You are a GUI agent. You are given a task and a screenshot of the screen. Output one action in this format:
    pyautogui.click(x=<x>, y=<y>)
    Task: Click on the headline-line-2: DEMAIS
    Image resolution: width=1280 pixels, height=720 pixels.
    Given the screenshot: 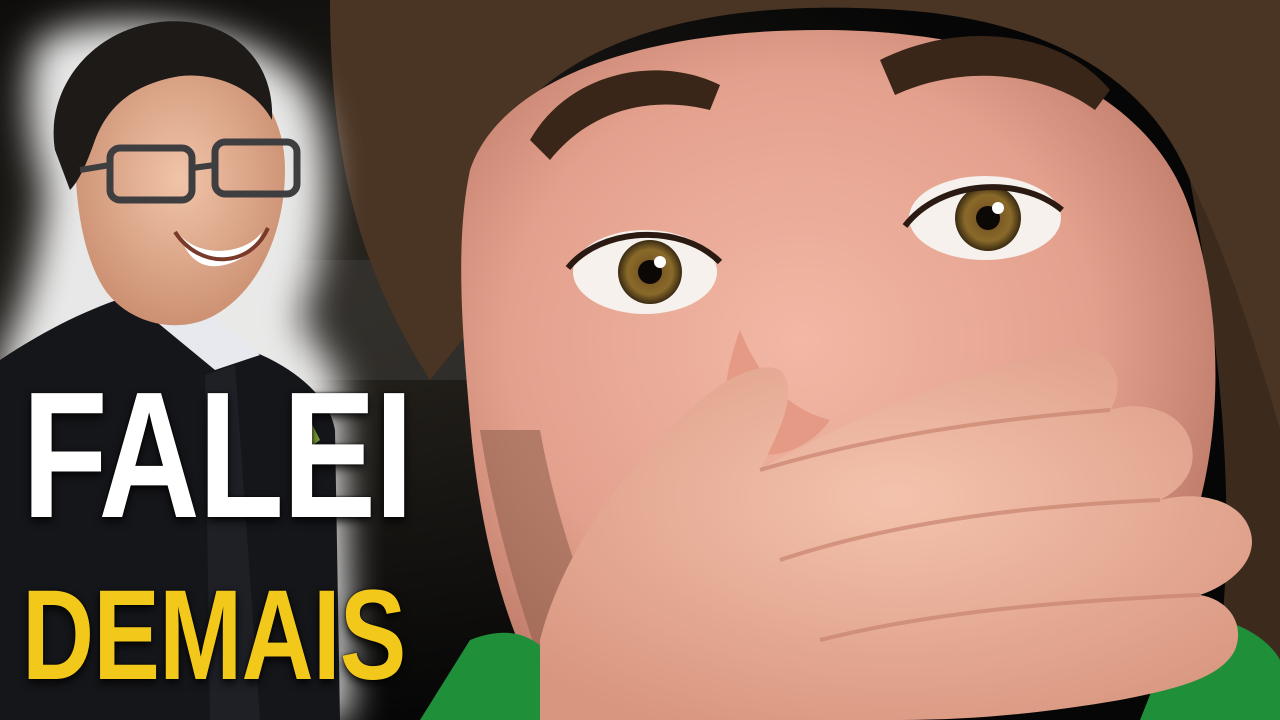 What is the action you would take?
    pyautogui.click(x=214, y=635)
    